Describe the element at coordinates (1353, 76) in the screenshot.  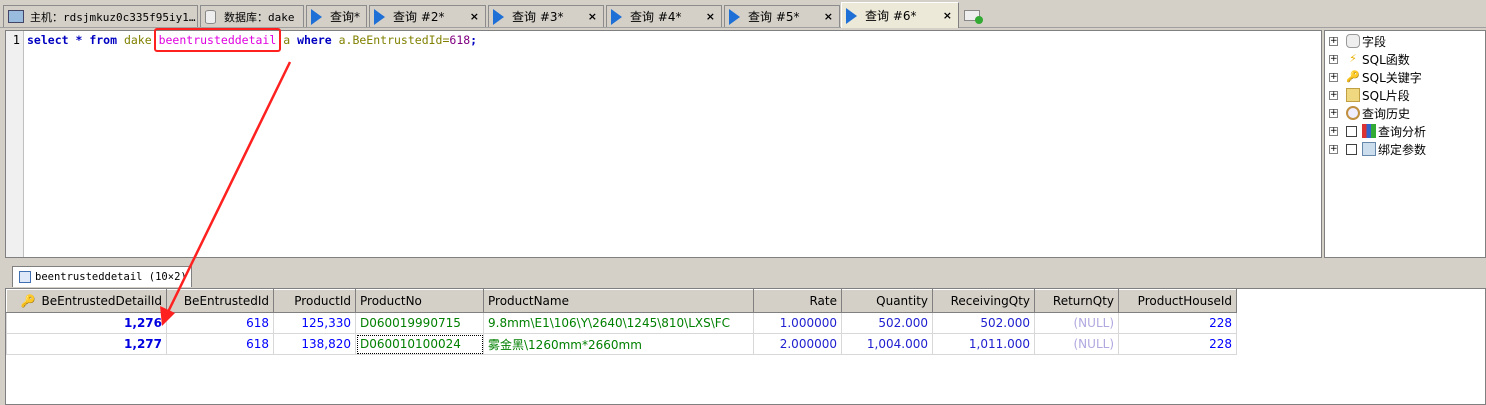
I see `key-icon: 🔑` at that location.